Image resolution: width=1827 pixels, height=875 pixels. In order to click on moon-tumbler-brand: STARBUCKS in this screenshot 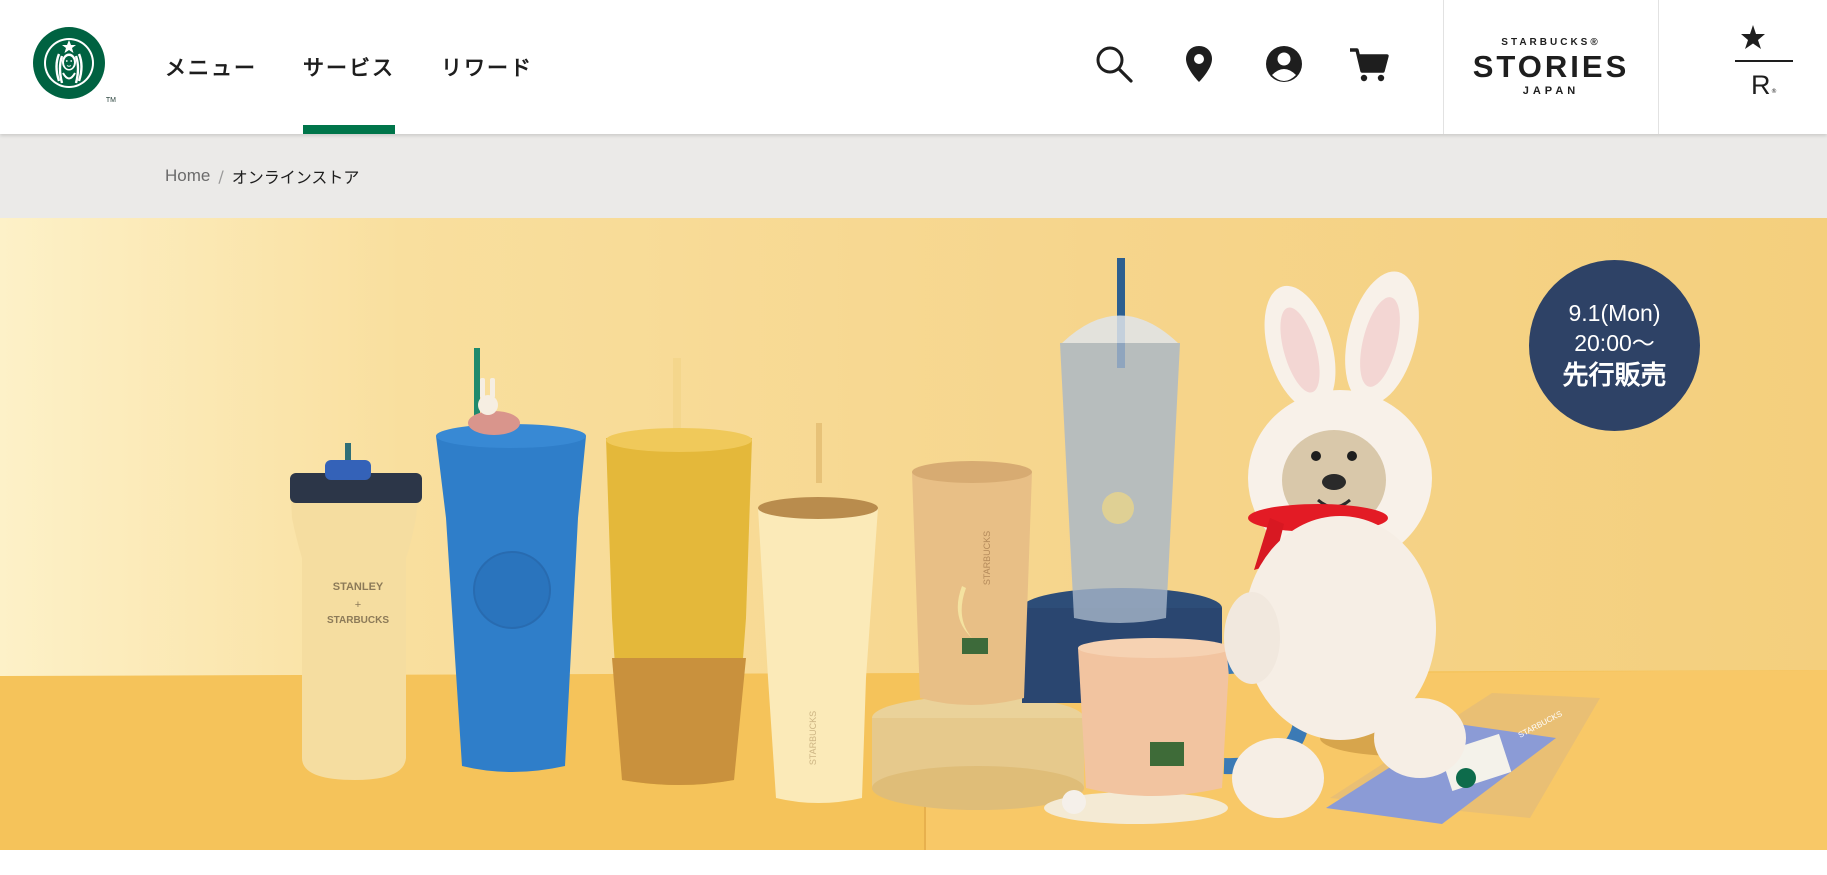, I will do `click(987, 558)`.